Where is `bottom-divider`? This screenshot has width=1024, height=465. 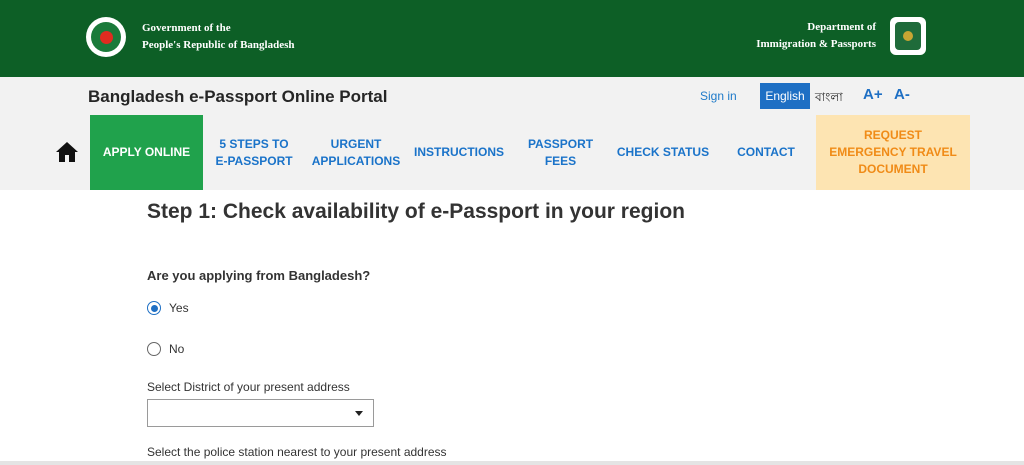 bottom-divider is located at coordinates (512, 463).